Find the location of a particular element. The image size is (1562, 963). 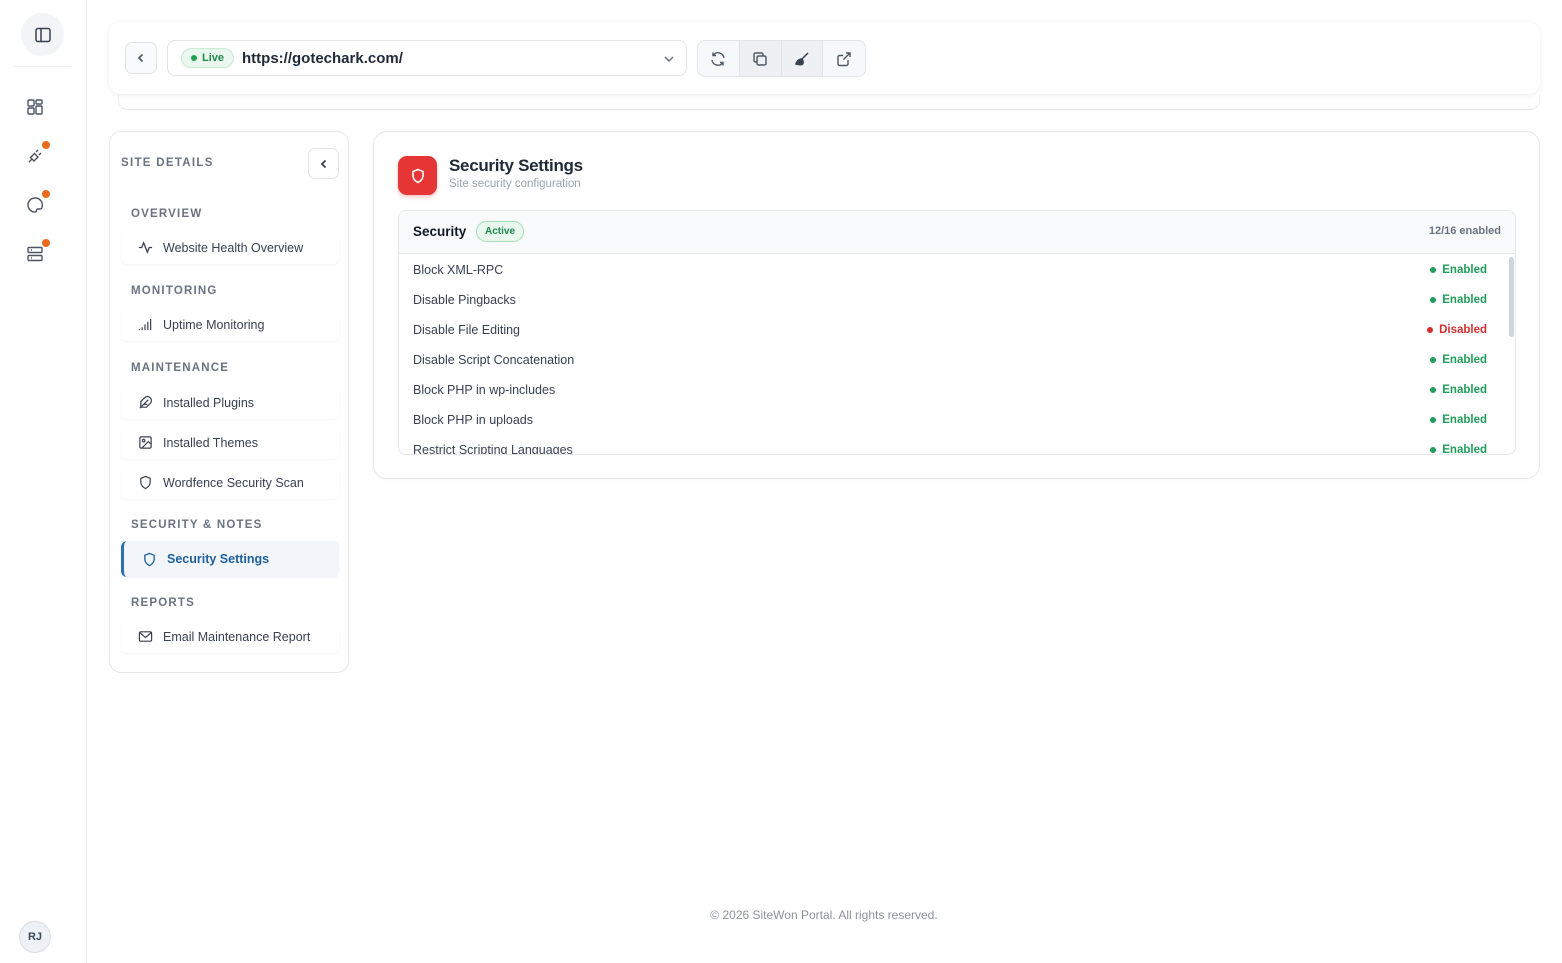

scrollbar-thumb is located at coordinates (1511, 297).